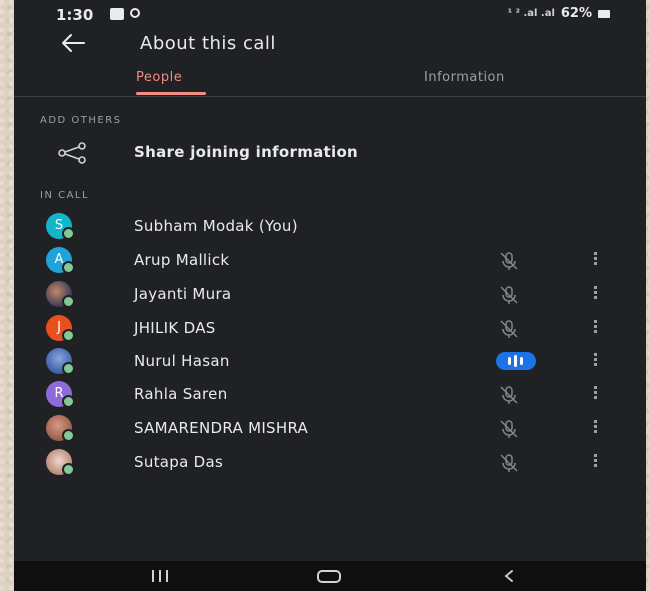 This screenshot has height=591, width=649. Describe the element at coordinates (509, 576) in the screenshot. I see `nav-back-icon` at that location.